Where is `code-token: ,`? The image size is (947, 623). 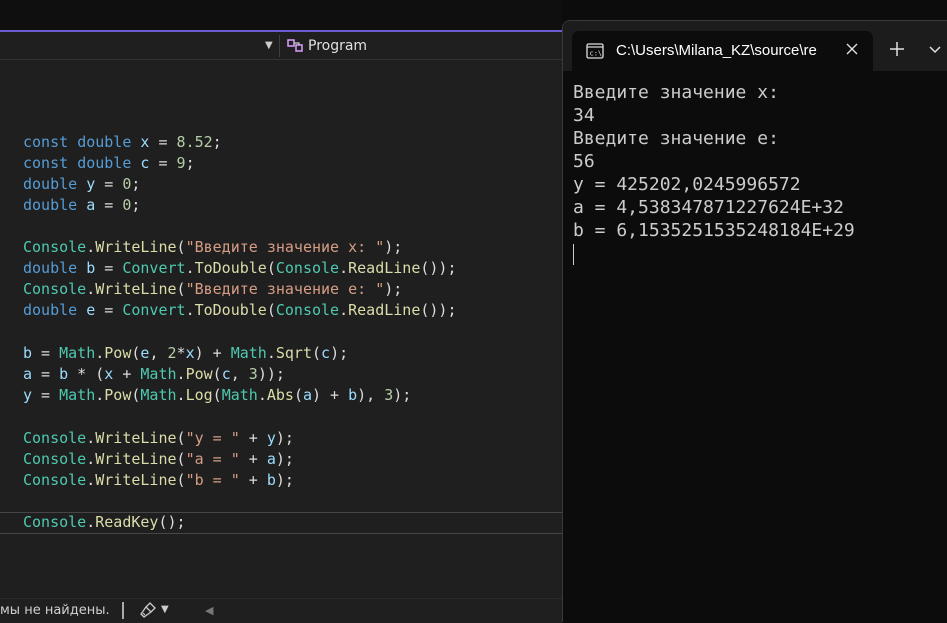 code-token: , is located at coordinates (239, 374).